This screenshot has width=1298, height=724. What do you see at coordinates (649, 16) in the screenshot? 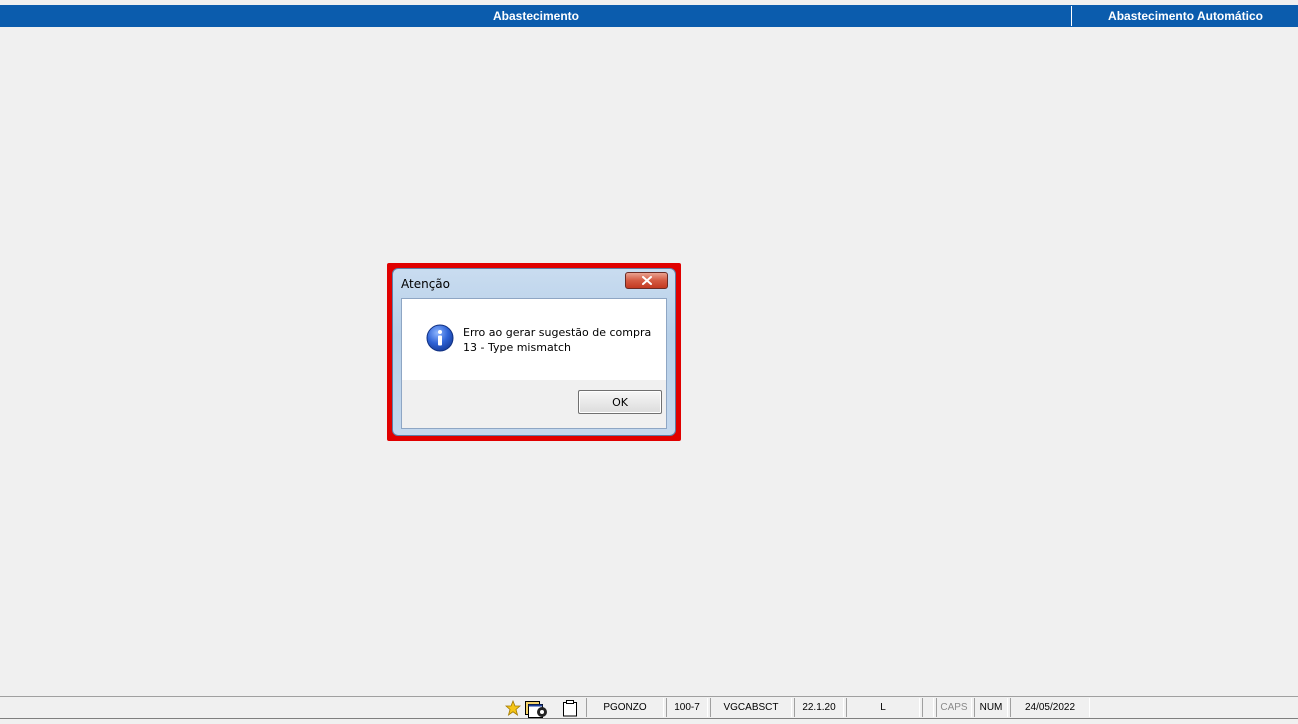
I see `title-bar: Abastecimento Abastecimento Automático` at bounding box center [649, 16].